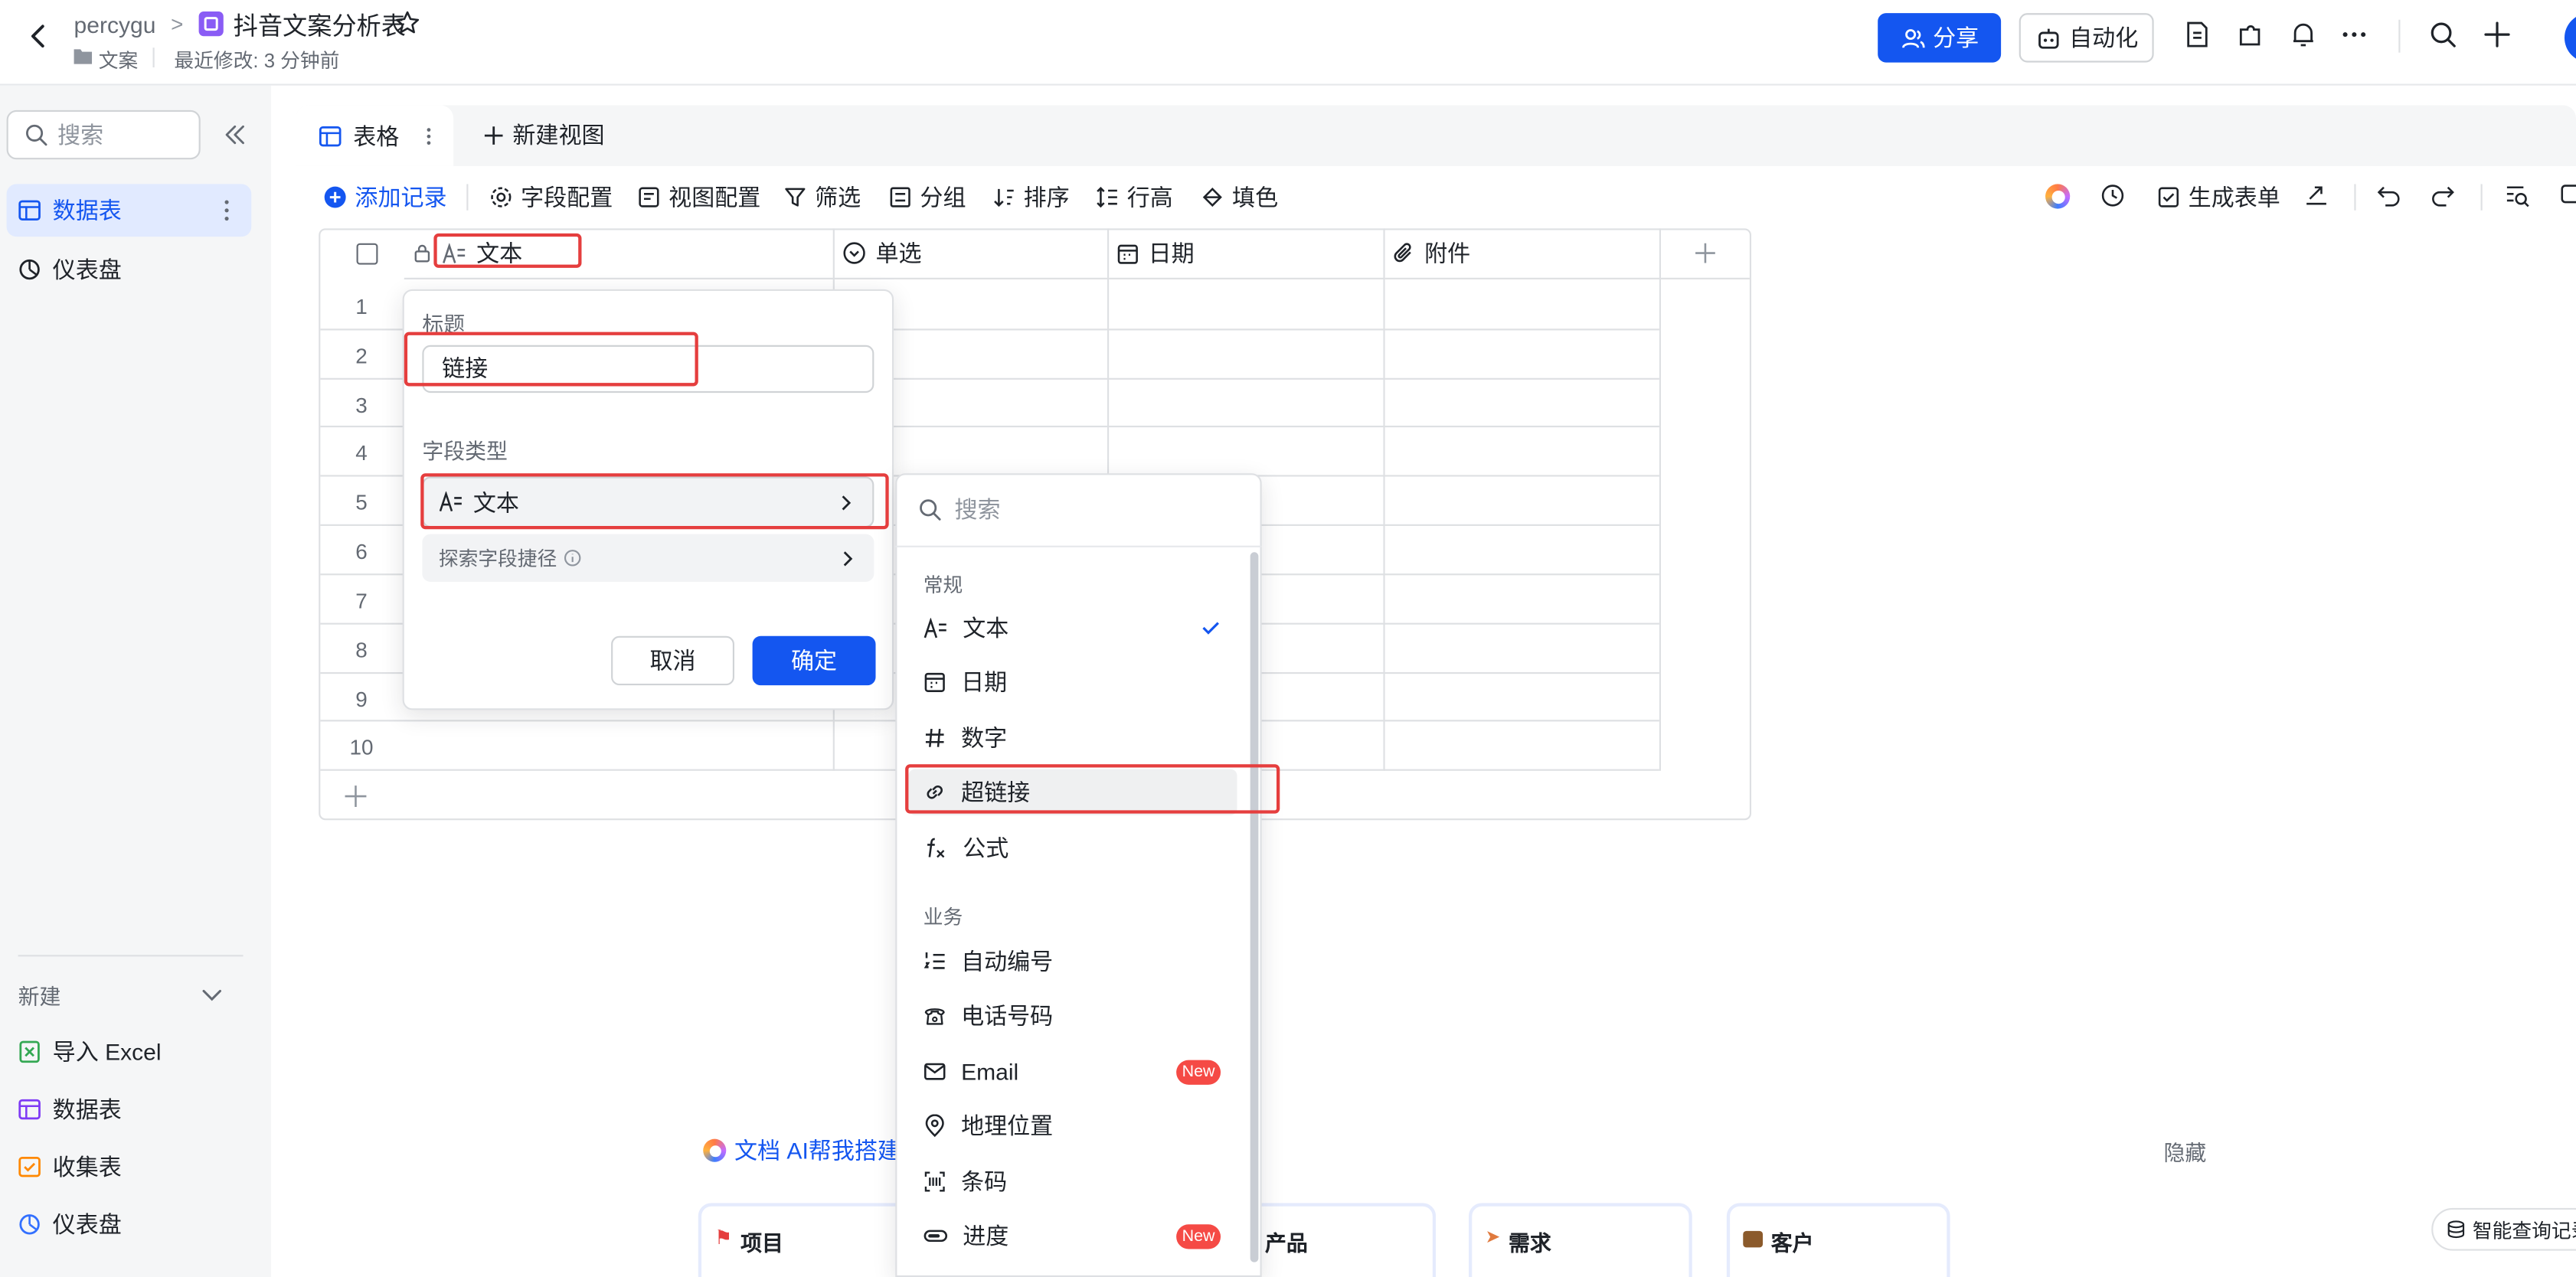  I want to click on smart-query-button: 智能查询记录, so click(2503, 1229).